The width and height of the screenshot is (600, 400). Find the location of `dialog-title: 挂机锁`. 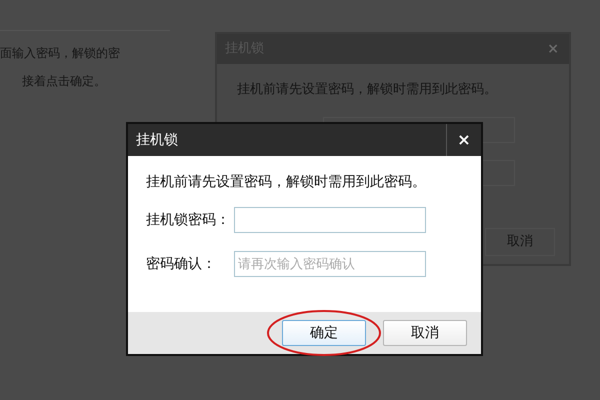

dialog-title: 挂机锁 is located at coordinates (156, 140).